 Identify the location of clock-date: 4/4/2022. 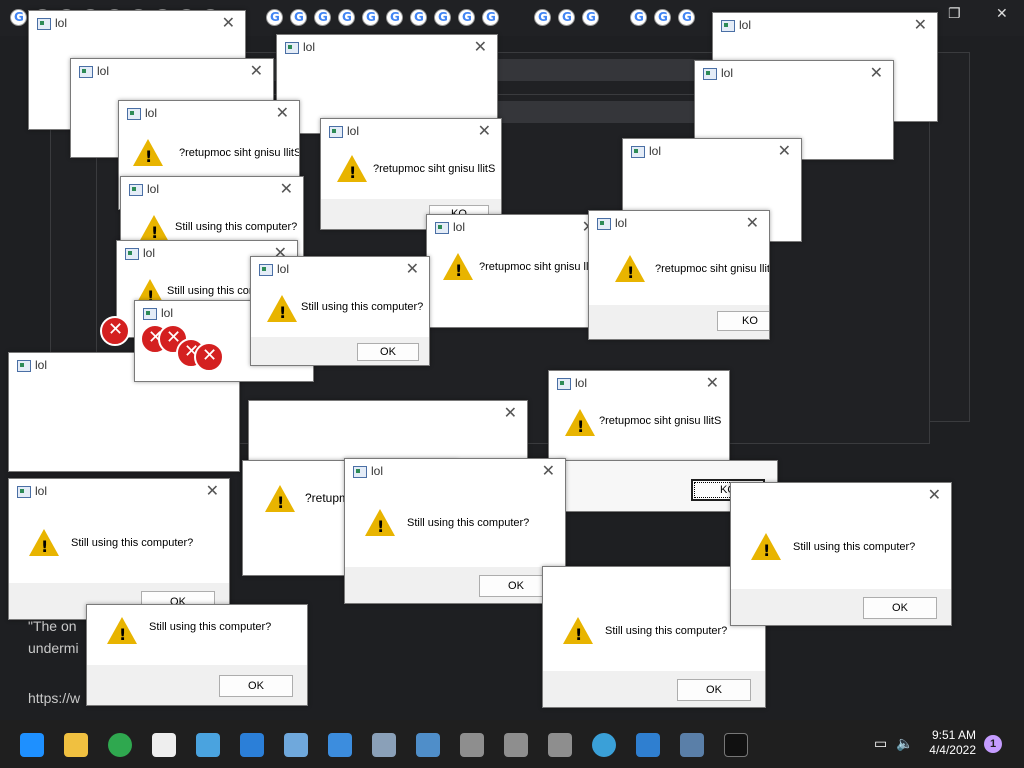
(952, 750).